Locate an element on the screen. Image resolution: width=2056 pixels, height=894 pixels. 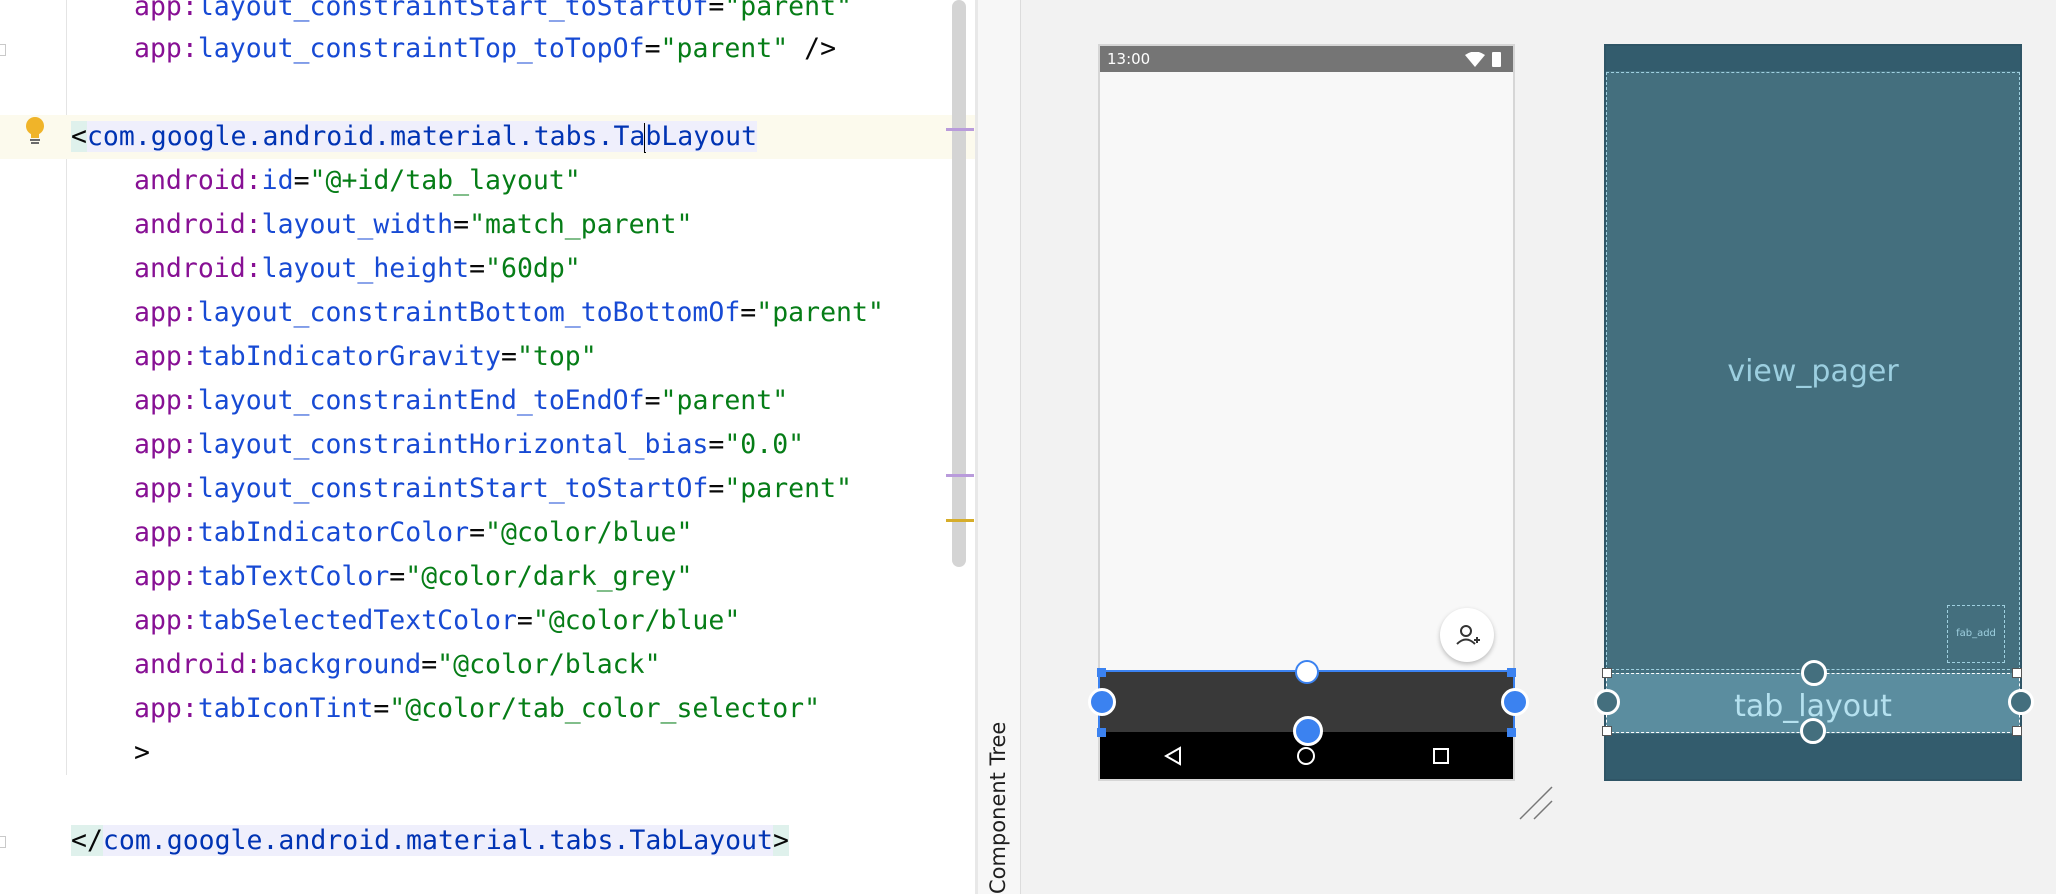
code-line: app:tabSelectedTextColor="@color/blue" is located at coordinates (437, 620).